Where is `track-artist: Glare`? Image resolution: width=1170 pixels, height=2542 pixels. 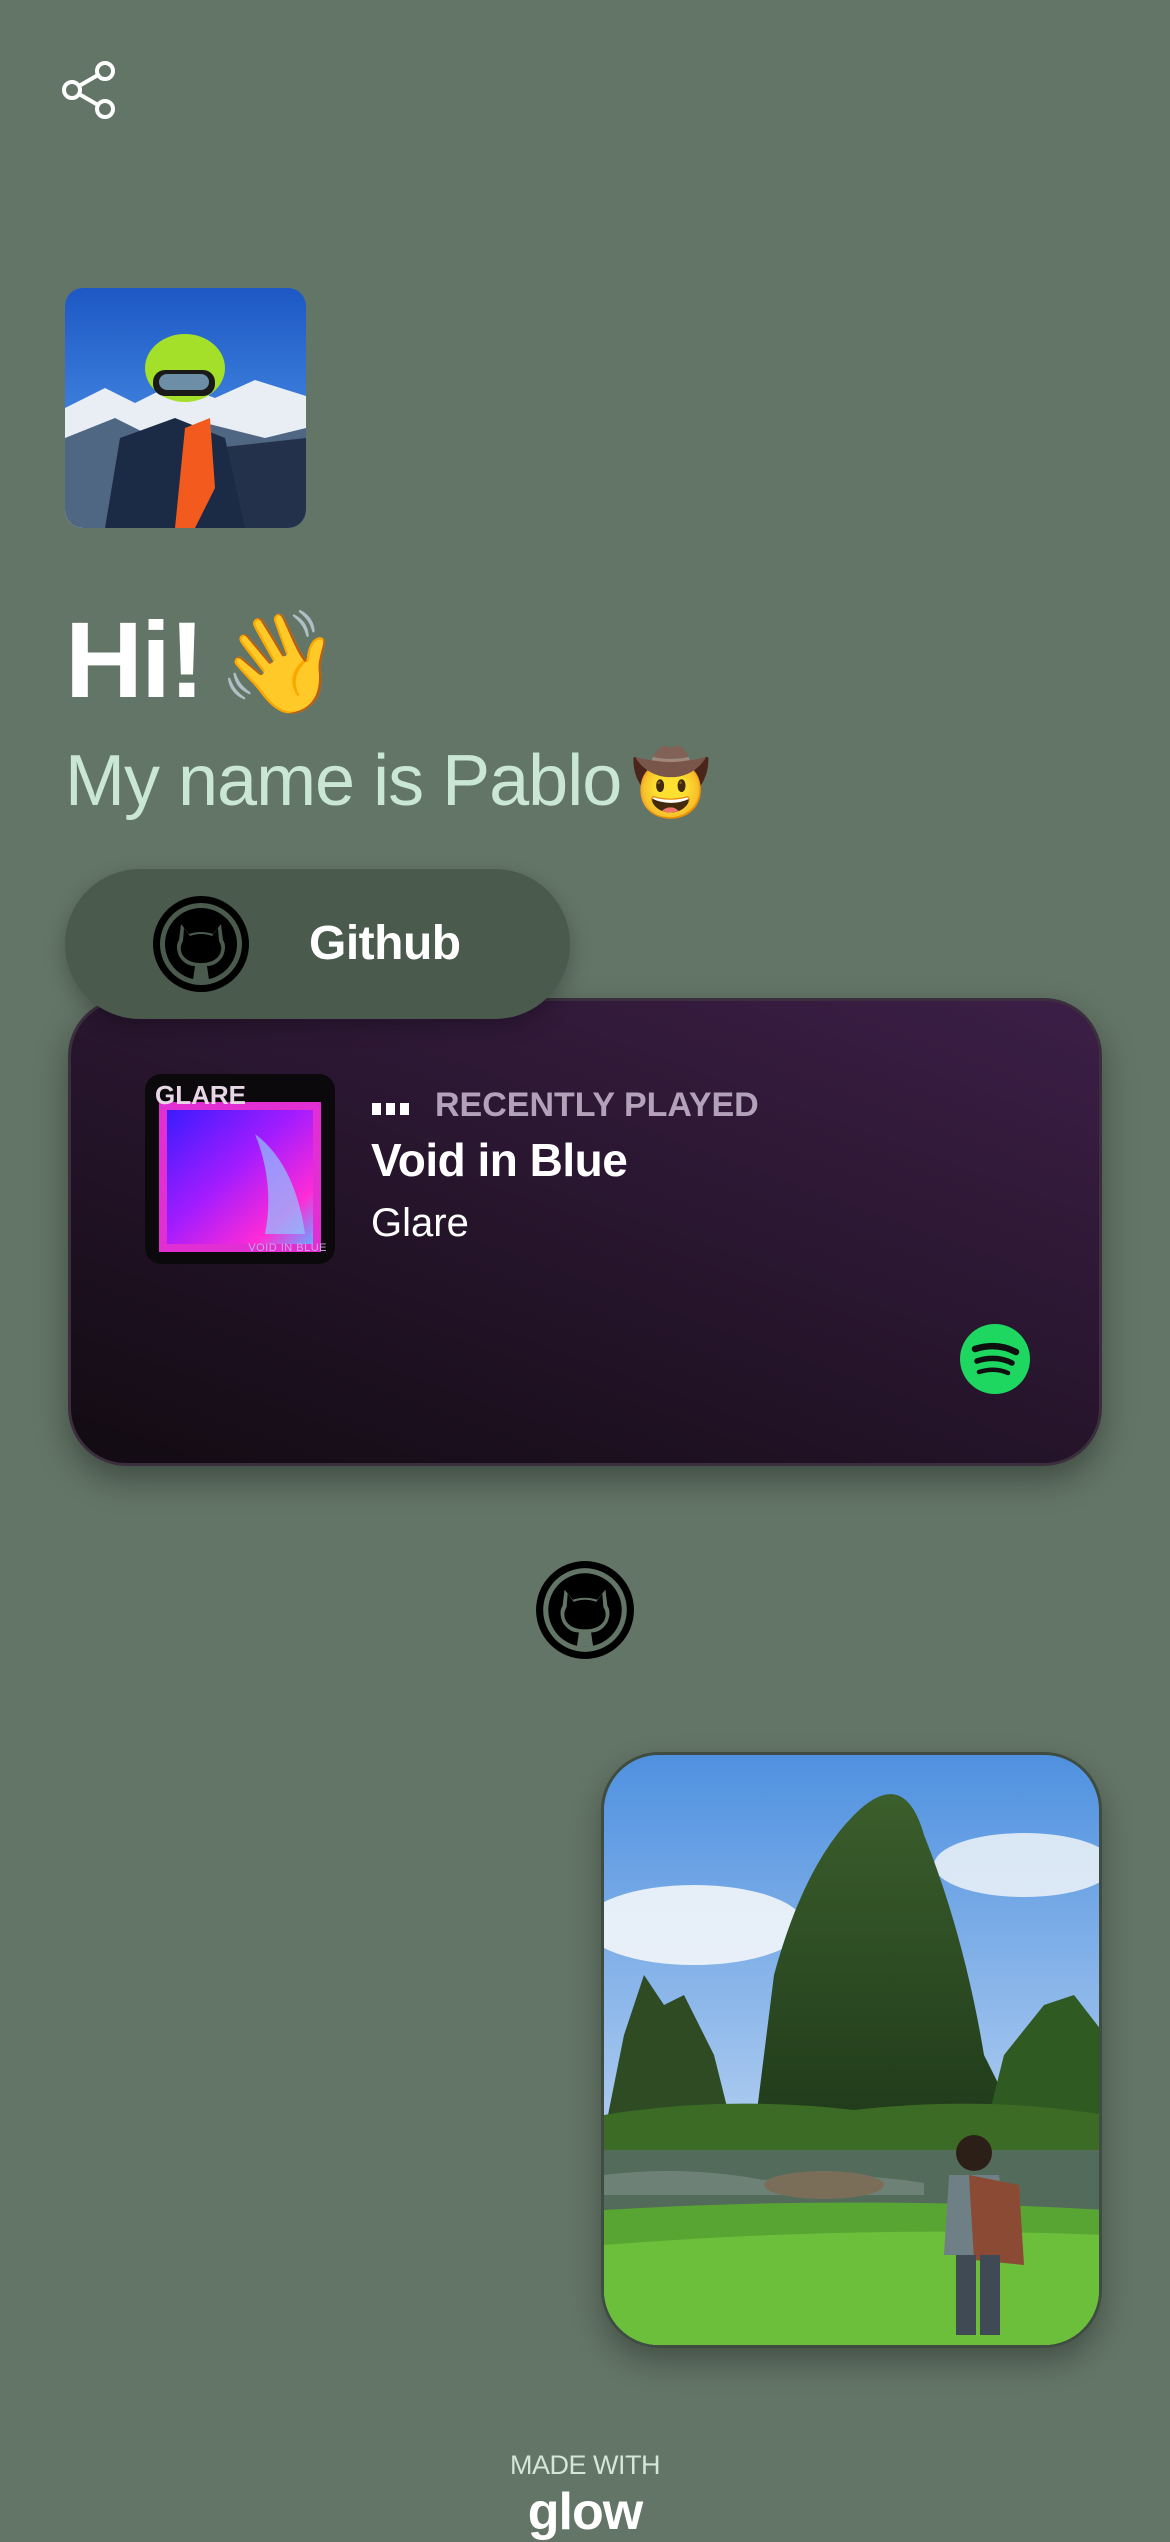
track-artist: Glare is located at coordinates (420, 1223).